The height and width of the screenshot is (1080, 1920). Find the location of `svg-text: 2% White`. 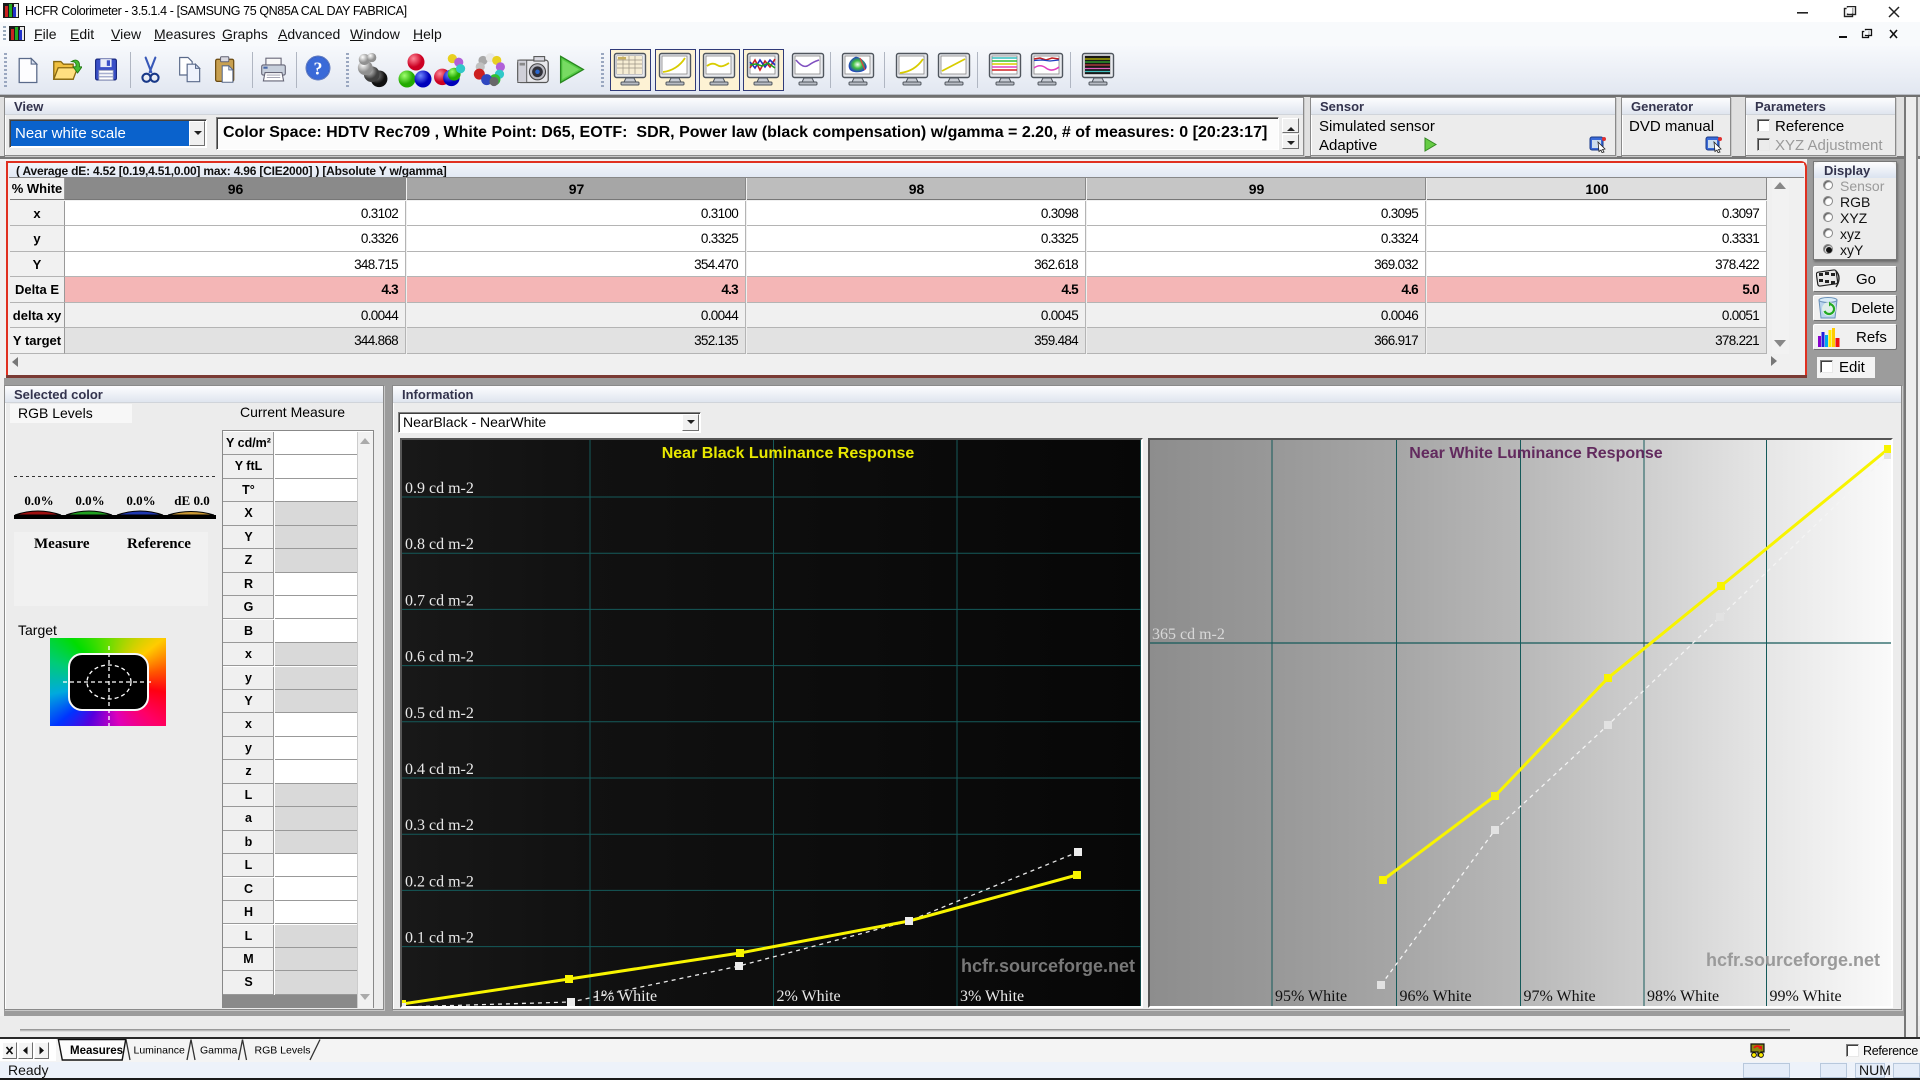

svg-text: 2% White is located at coordinates (809, 996).